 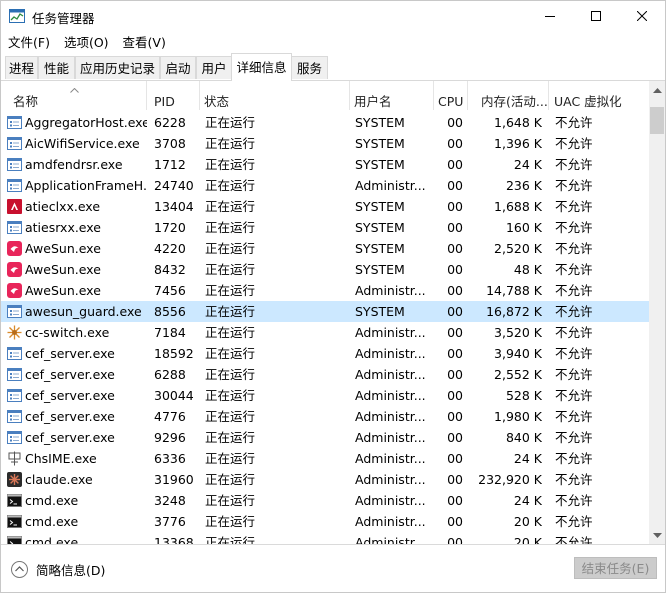 I want to click on table-row: atiesrxx.exe 1720 正在运行 SYSTEM 00 160 K 不允许, so click(x=325, y=227).